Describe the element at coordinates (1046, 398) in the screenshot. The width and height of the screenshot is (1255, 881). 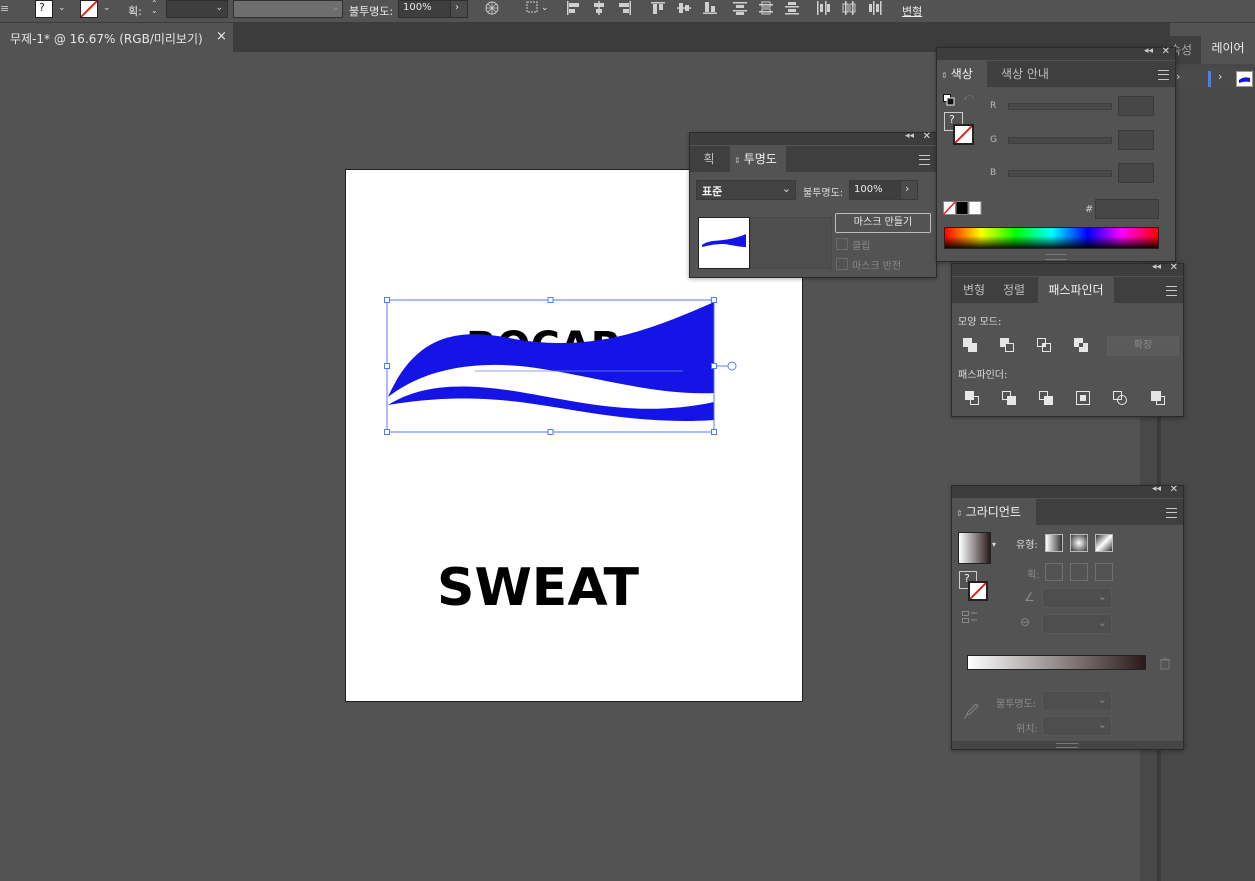
I see `merge-icon` at that location.